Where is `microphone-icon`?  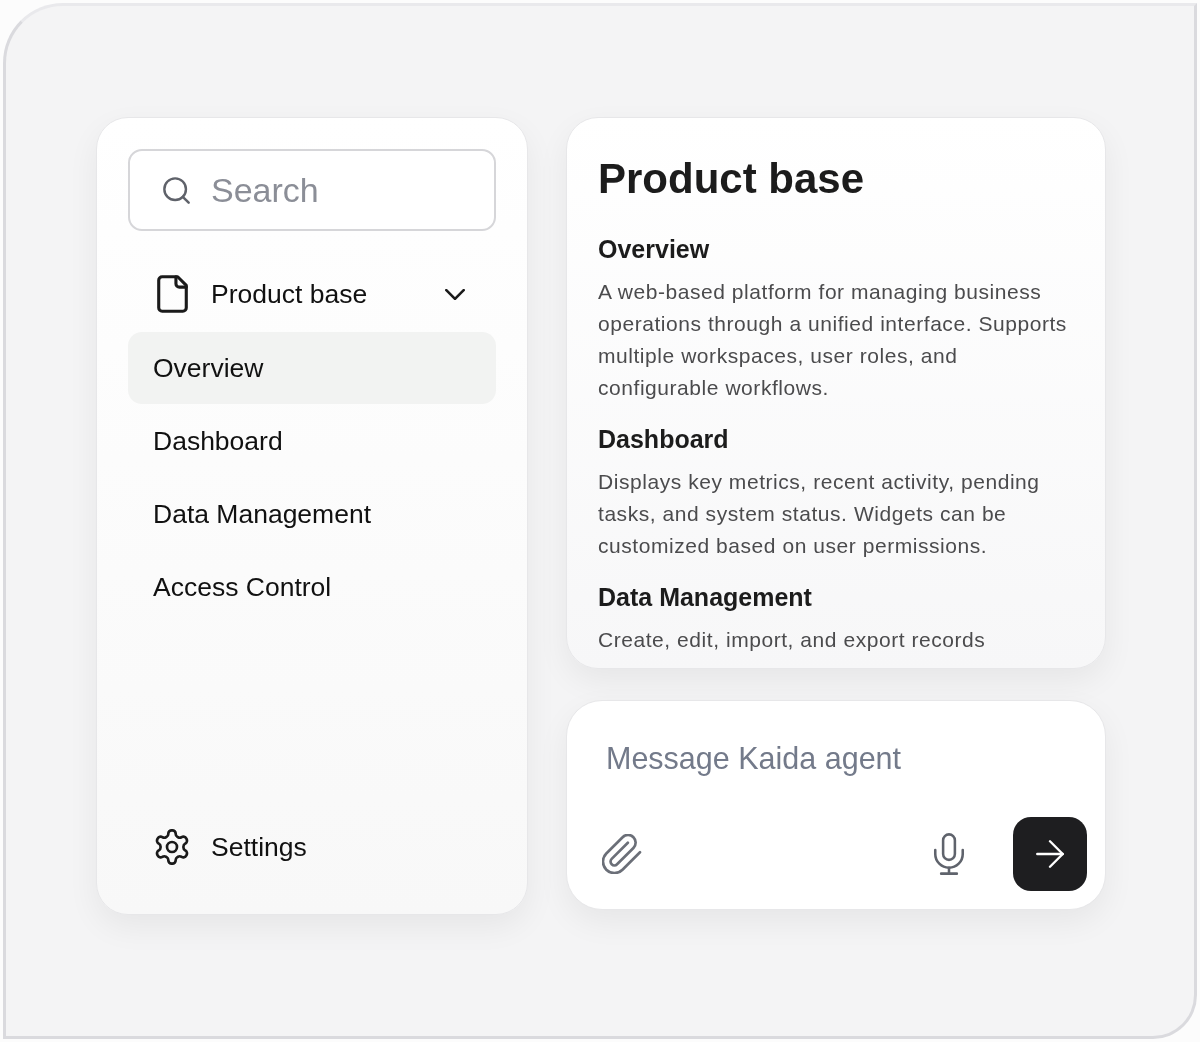
microphone-icon is located at coordinates (949, 854).